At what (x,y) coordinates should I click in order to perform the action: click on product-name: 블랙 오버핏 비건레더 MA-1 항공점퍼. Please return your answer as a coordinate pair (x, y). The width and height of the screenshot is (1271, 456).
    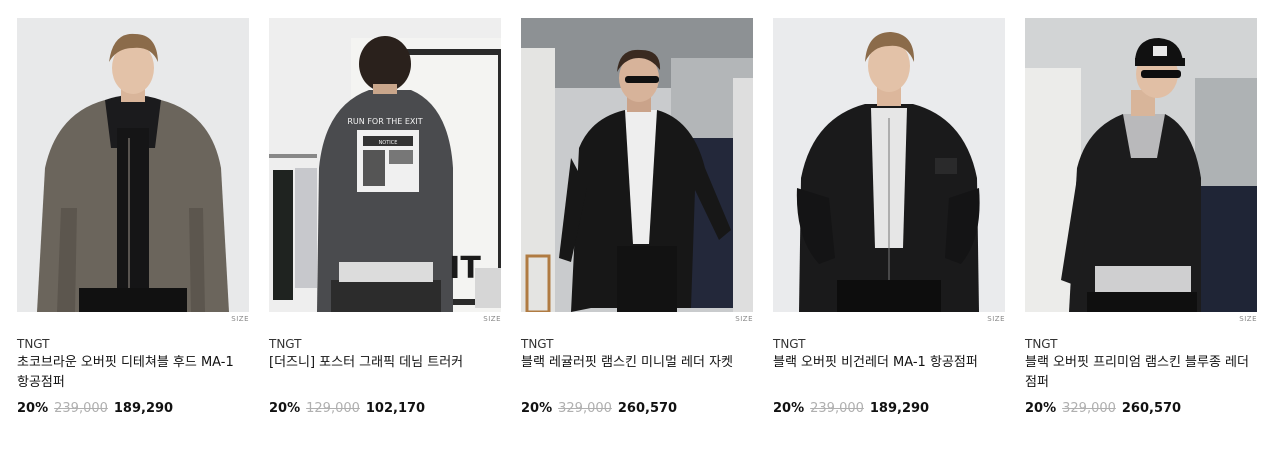
    Looking at the image, I should click on (889, 373).